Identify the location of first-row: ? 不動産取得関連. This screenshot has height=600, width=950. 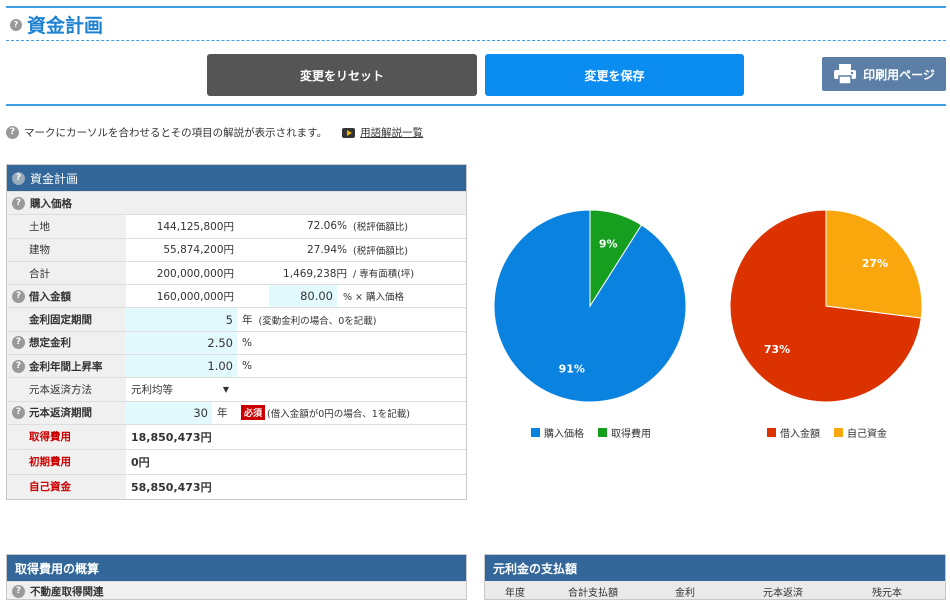
(236, 590).